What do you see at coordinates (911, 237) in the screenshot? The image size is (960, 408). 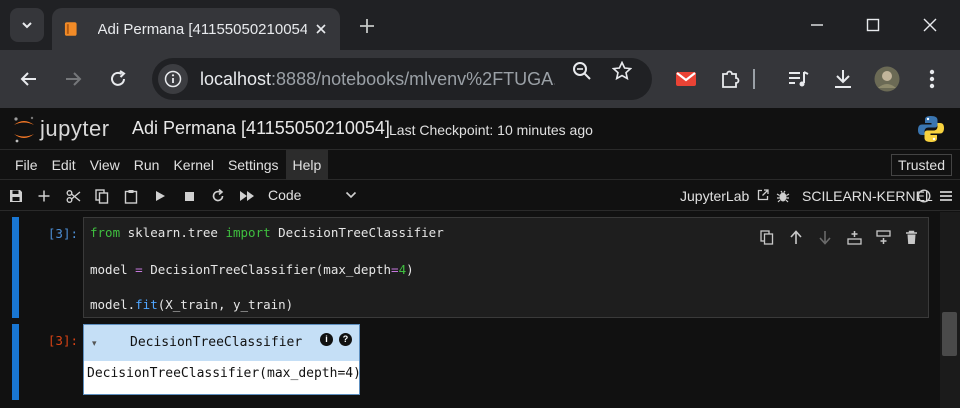 I see `delete-cell-button` at bounding box center [911, 237].